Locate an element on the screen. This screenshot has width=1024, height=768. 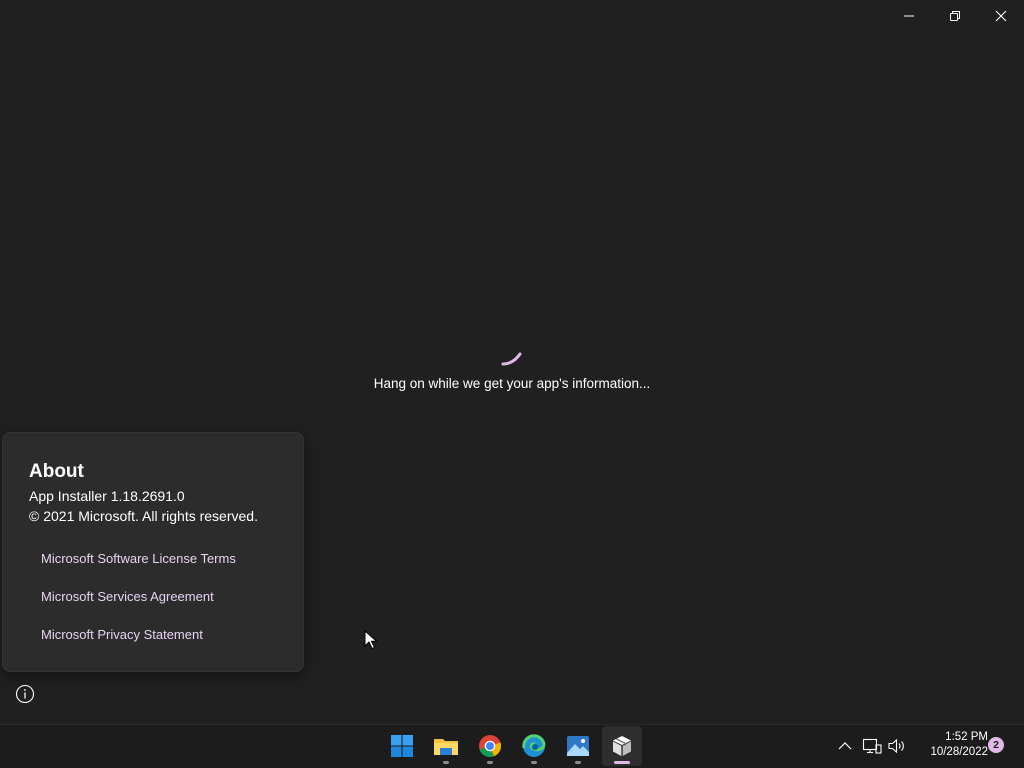
info-button is located at coordinates (25, 694).